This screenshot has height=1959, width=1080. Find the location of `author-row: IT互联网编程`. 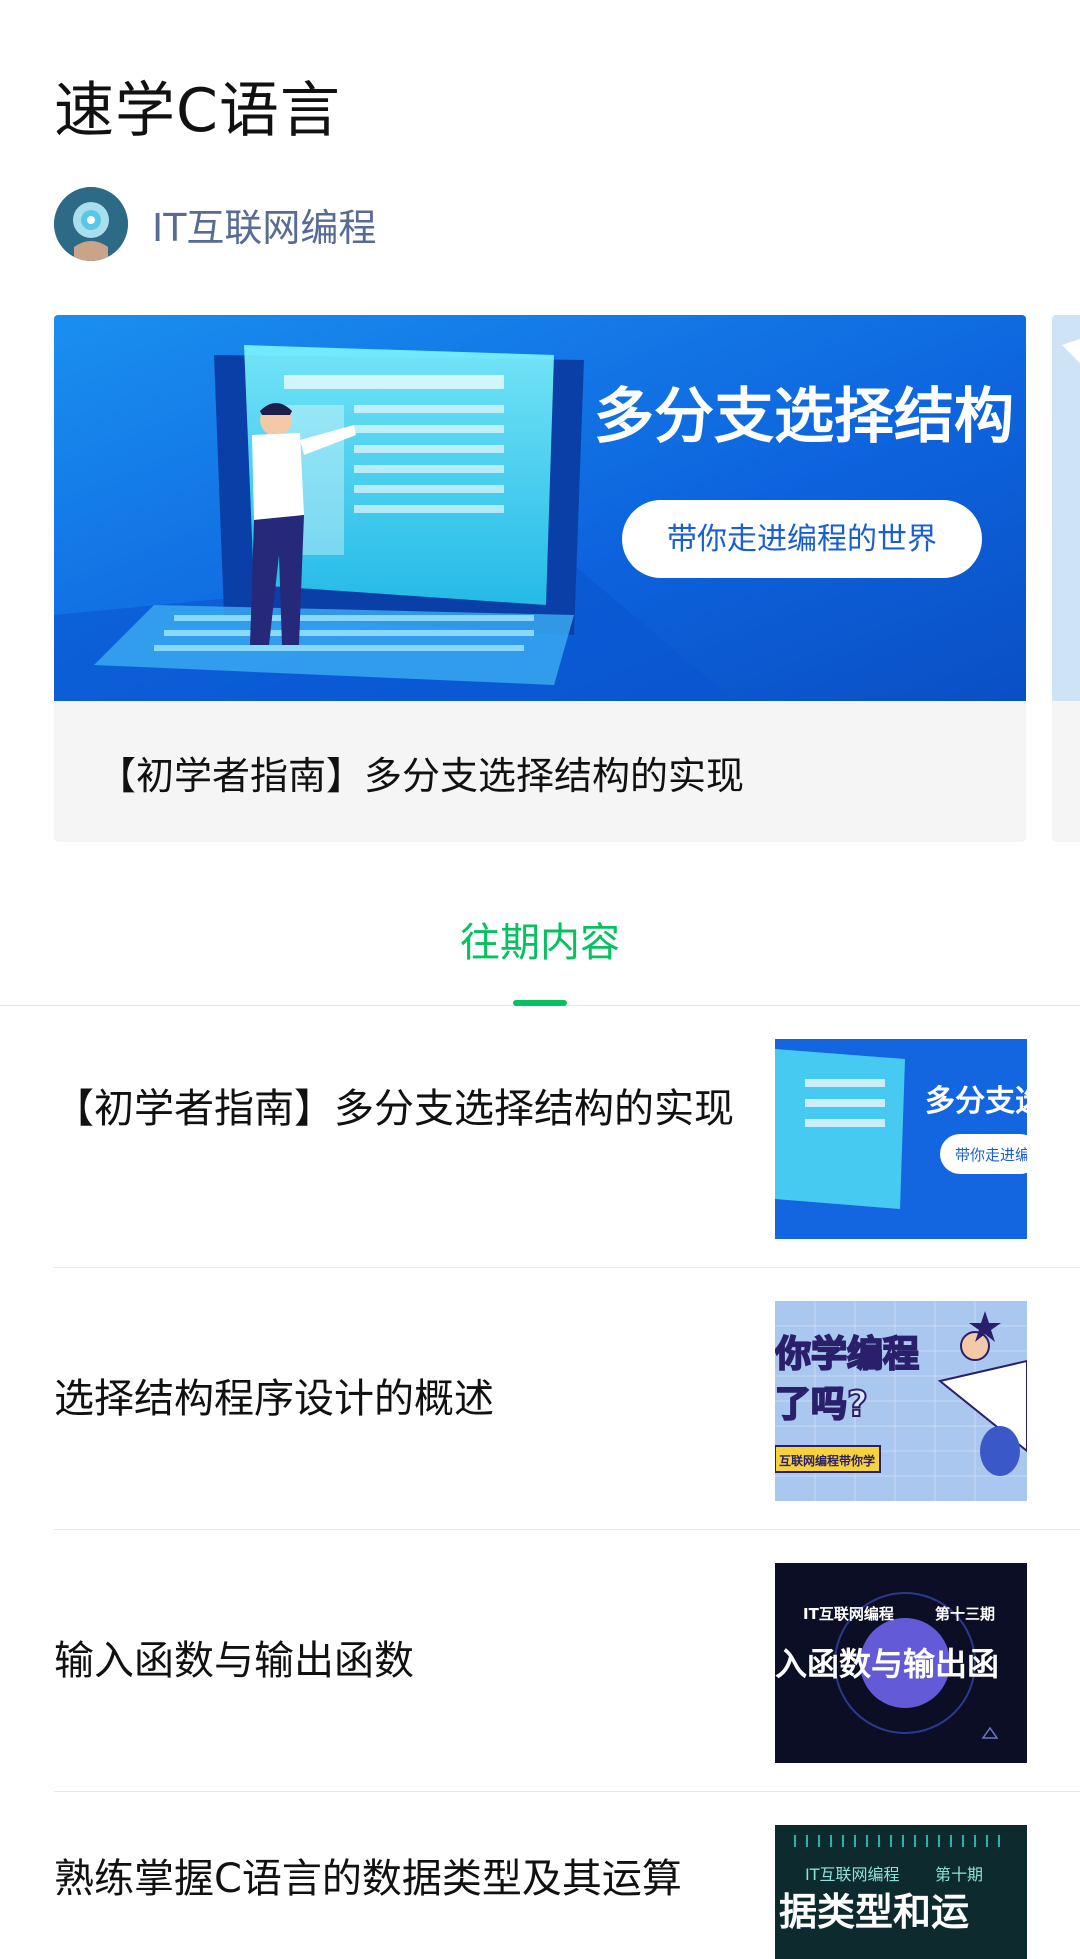

author-row: IT互联网编程 is located at coordinates (215, 224).